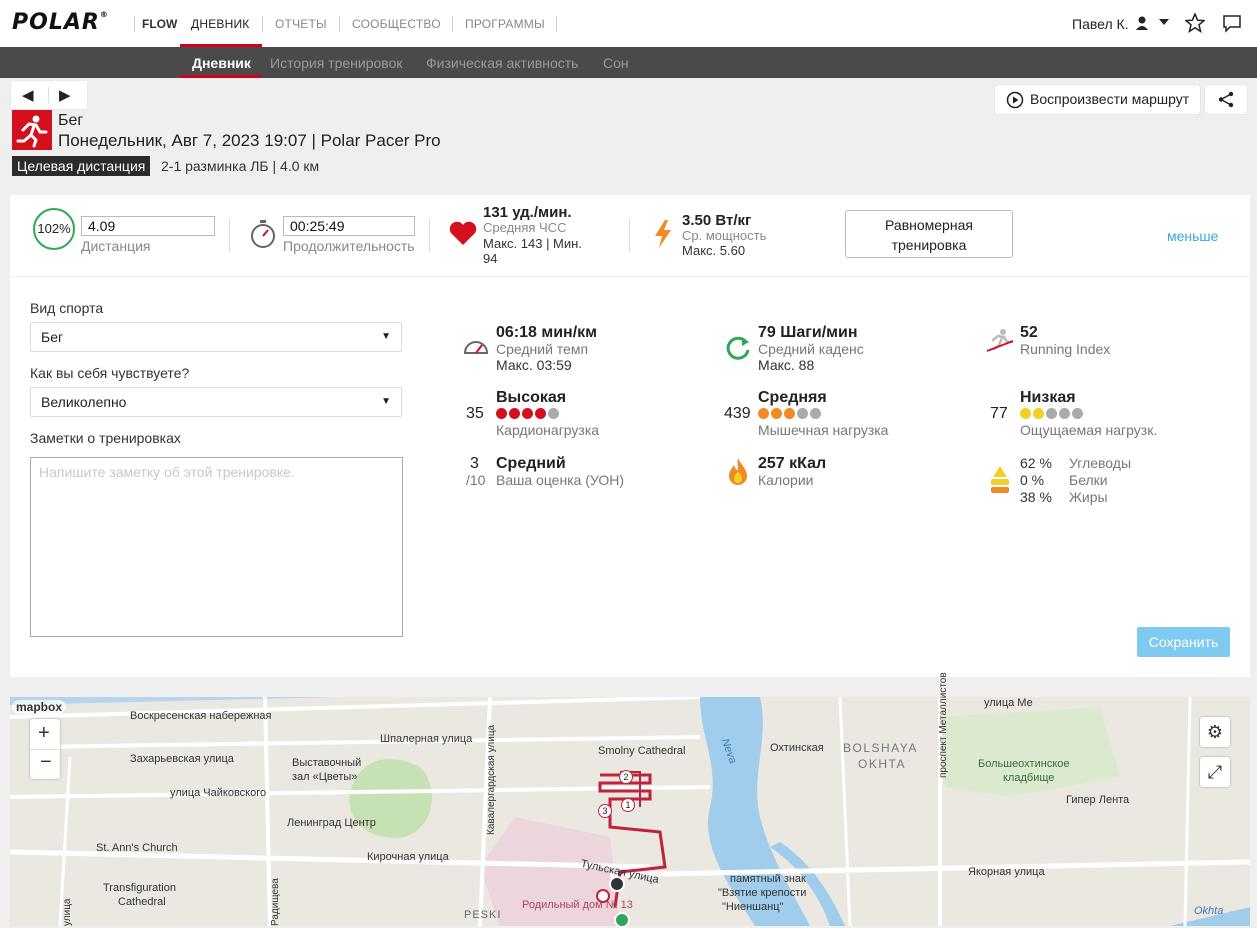  Describe the element at coordinates (116, 246) in the screenshot. I see `distance-label: Дистанция` at that location.